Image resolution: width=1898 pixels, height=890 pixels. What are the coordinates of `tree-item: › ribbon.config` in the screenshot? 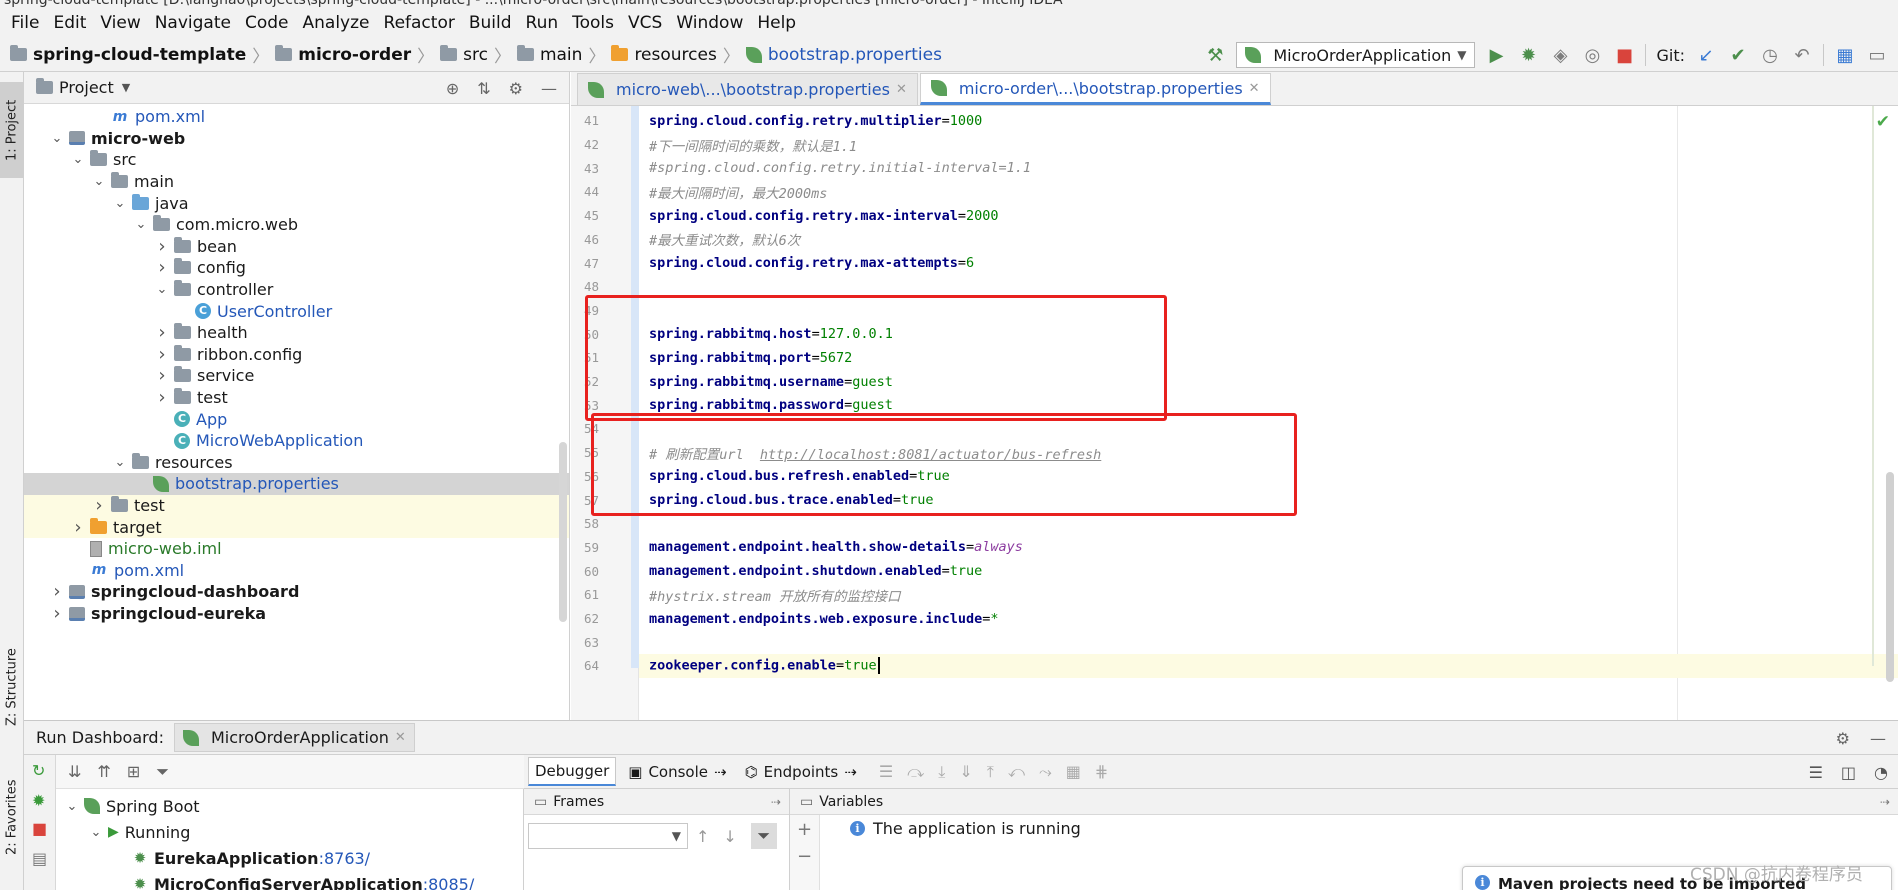 It's located at (296, 355).